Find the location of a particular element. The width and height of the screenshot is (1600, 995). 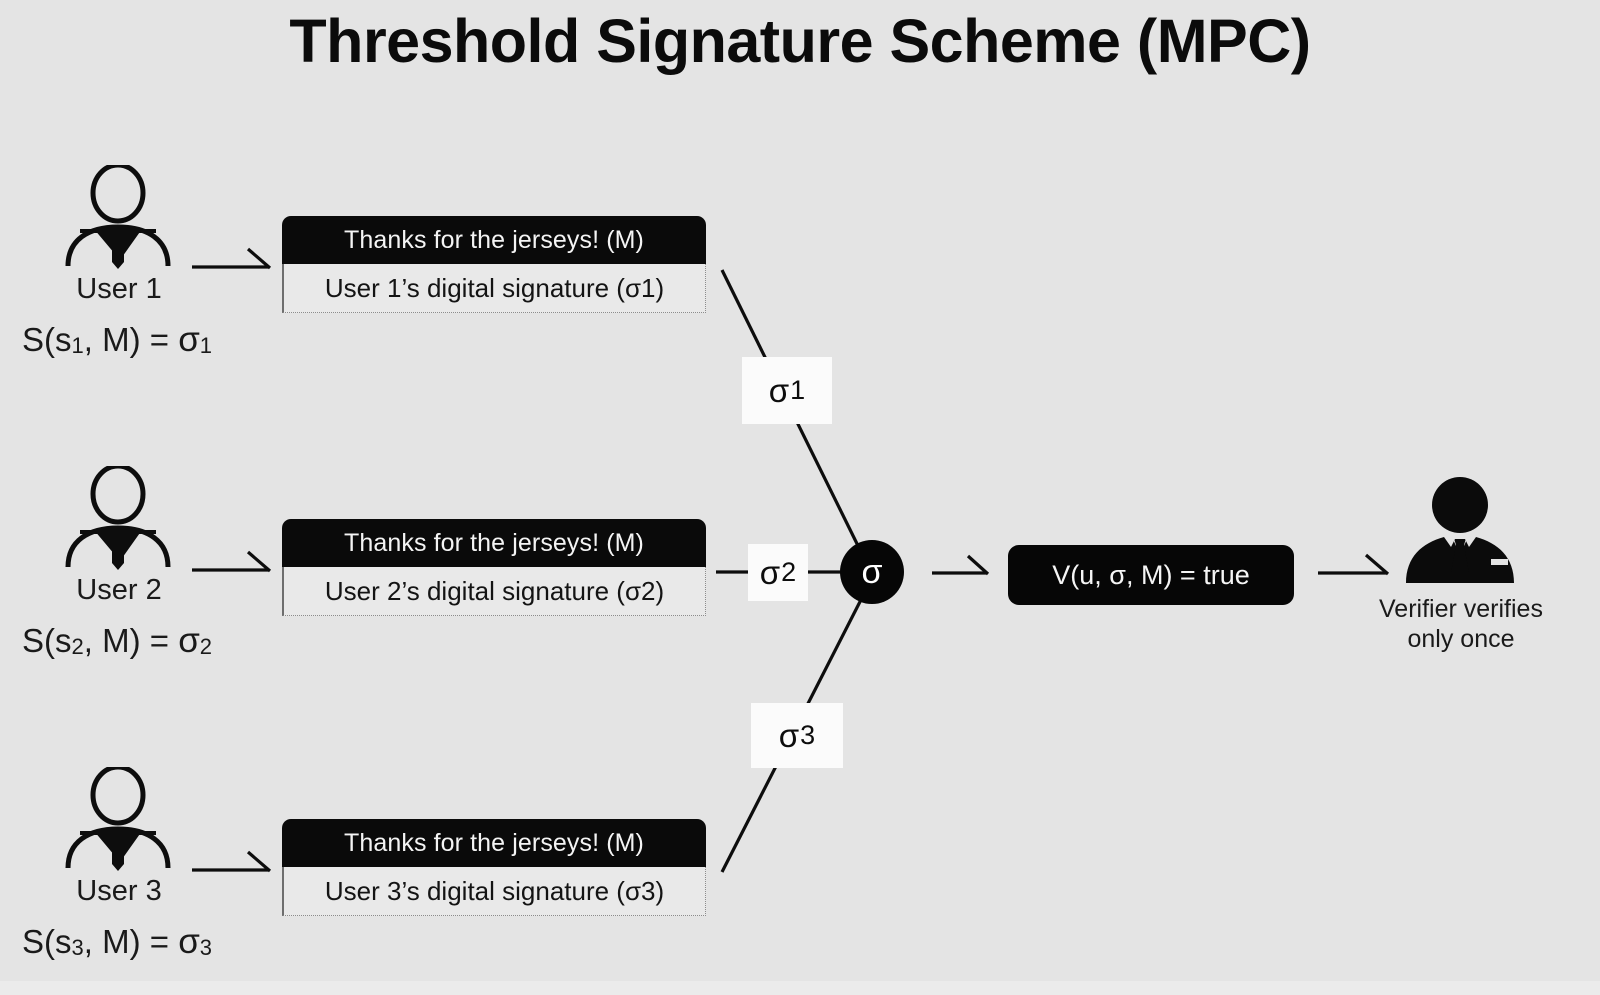

arrow-user1-to-card is located at coordinates (232, 258).